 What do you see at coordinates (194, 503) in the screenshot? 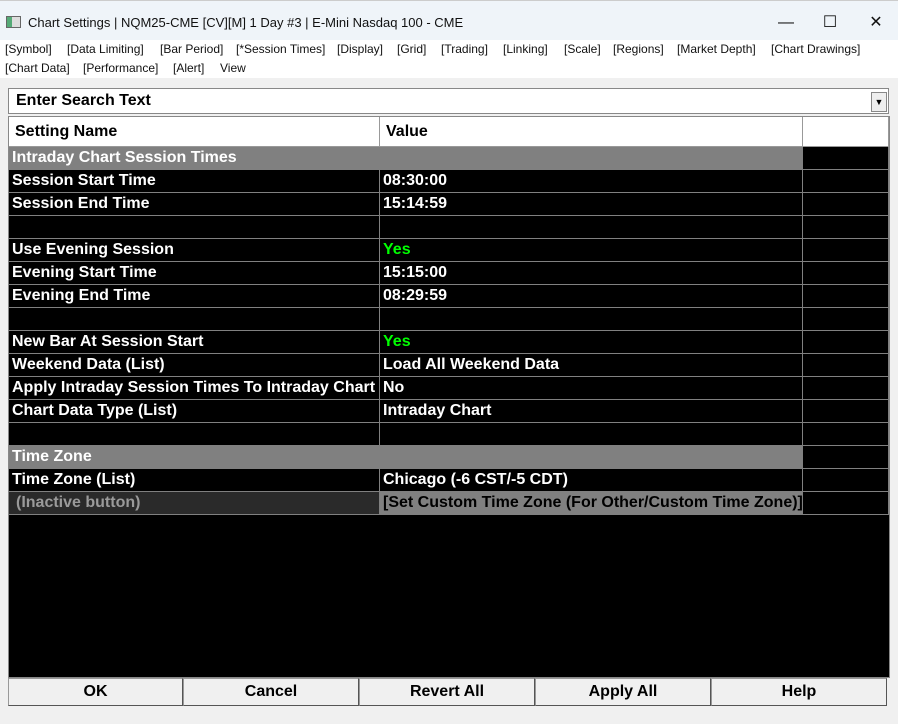
I see `setting-name: (Inactive button)` at bounding box center [194, 503].